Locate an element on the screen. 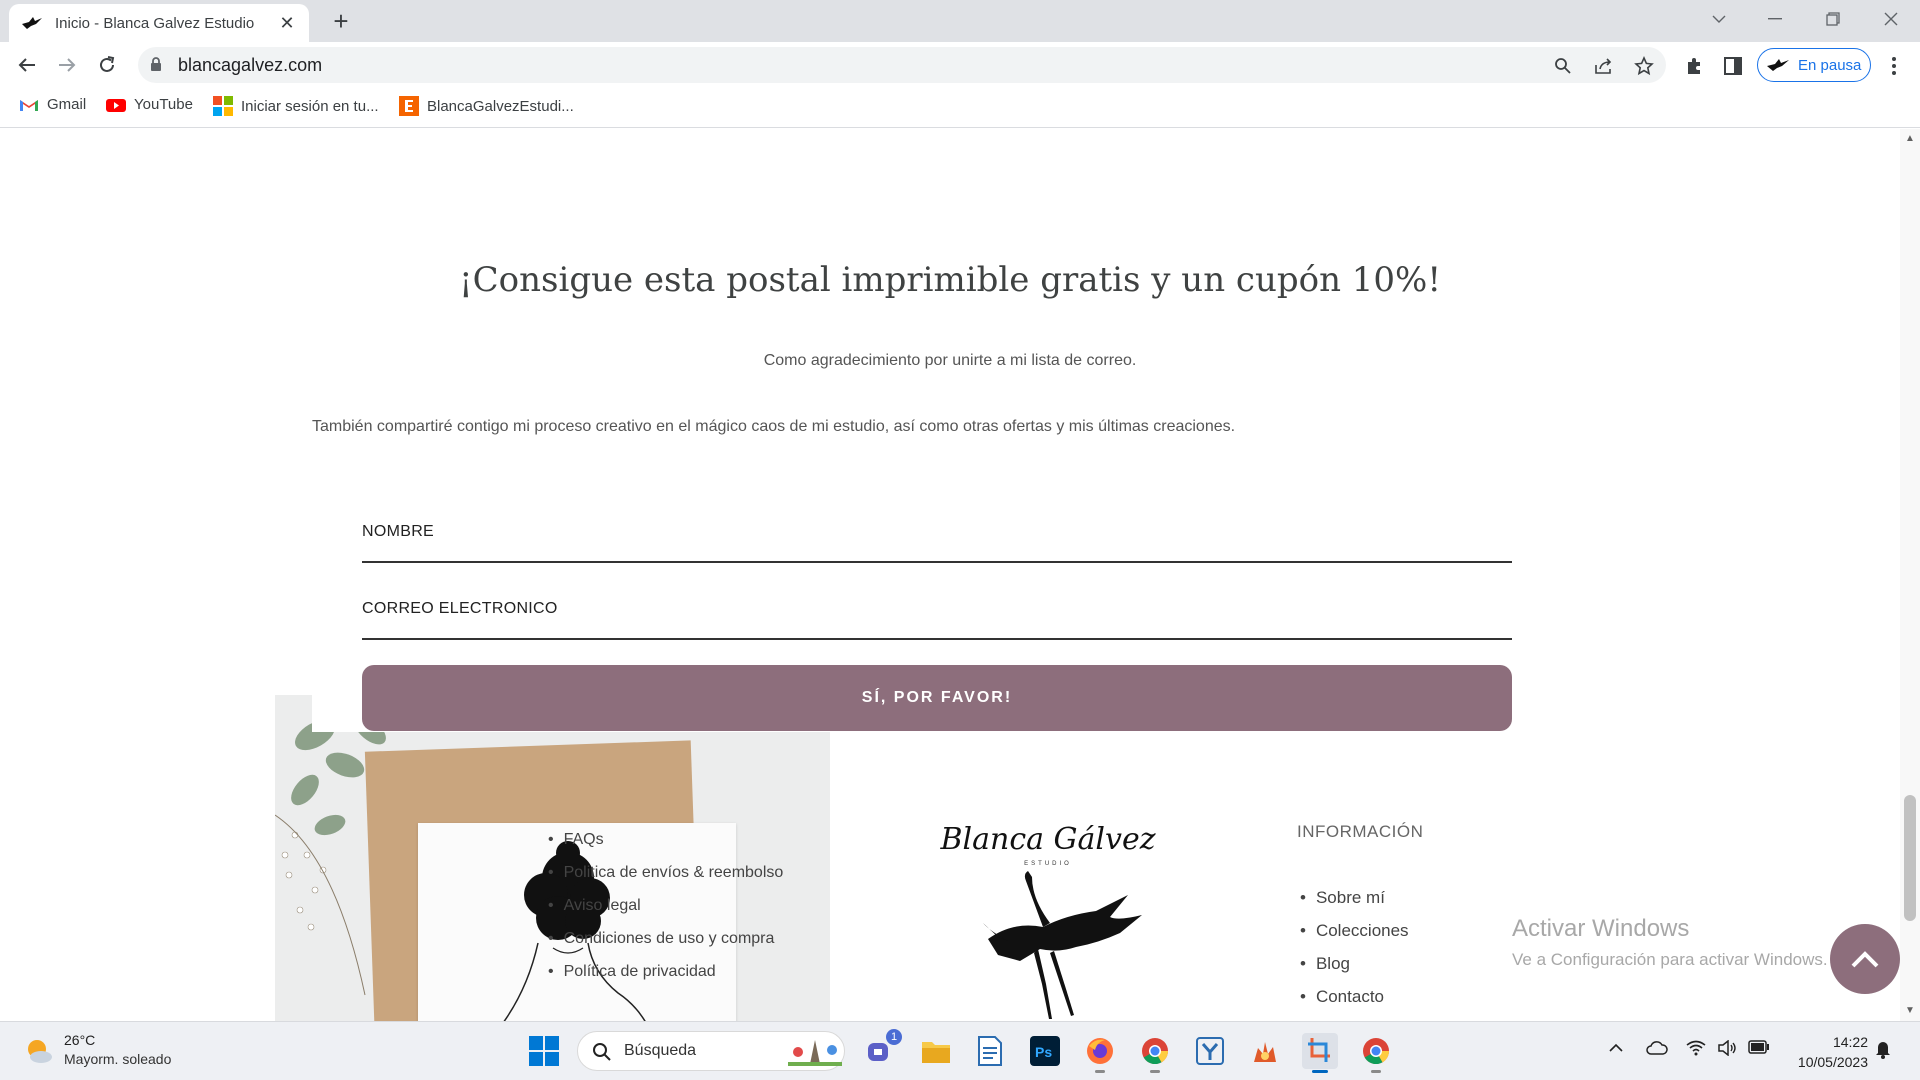  scroll-to-top-button is located at coordinates (1865, 959).